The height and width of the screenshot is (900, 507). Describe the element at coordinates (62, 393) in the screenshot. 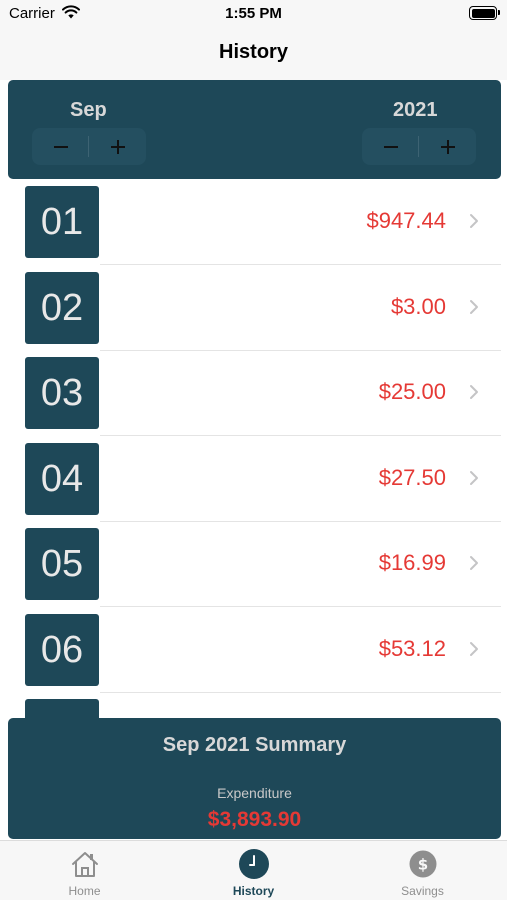

I see `day-badge: 03` at that location.